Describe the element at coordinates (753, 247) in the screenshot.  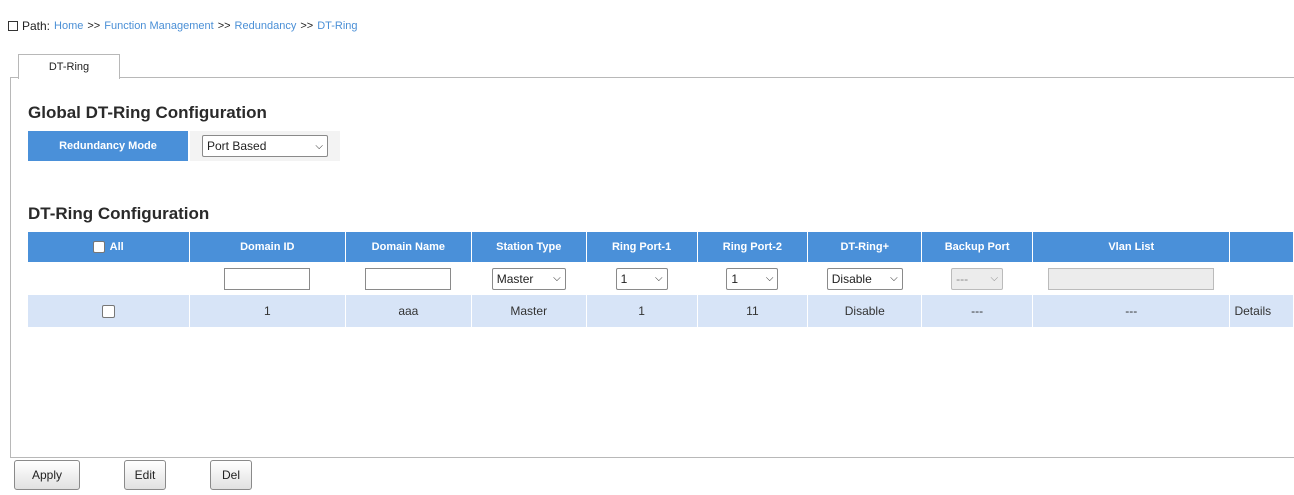
I see `header-ring-port-2: Ring Port-2` at that location.